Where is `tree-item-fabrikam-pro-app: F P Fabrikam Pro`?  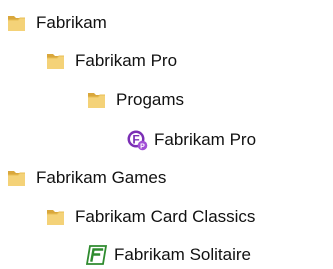
tree-item-fabrikam-pro-app: F P Fabrikam Pro is located at coordinates (191, 140).